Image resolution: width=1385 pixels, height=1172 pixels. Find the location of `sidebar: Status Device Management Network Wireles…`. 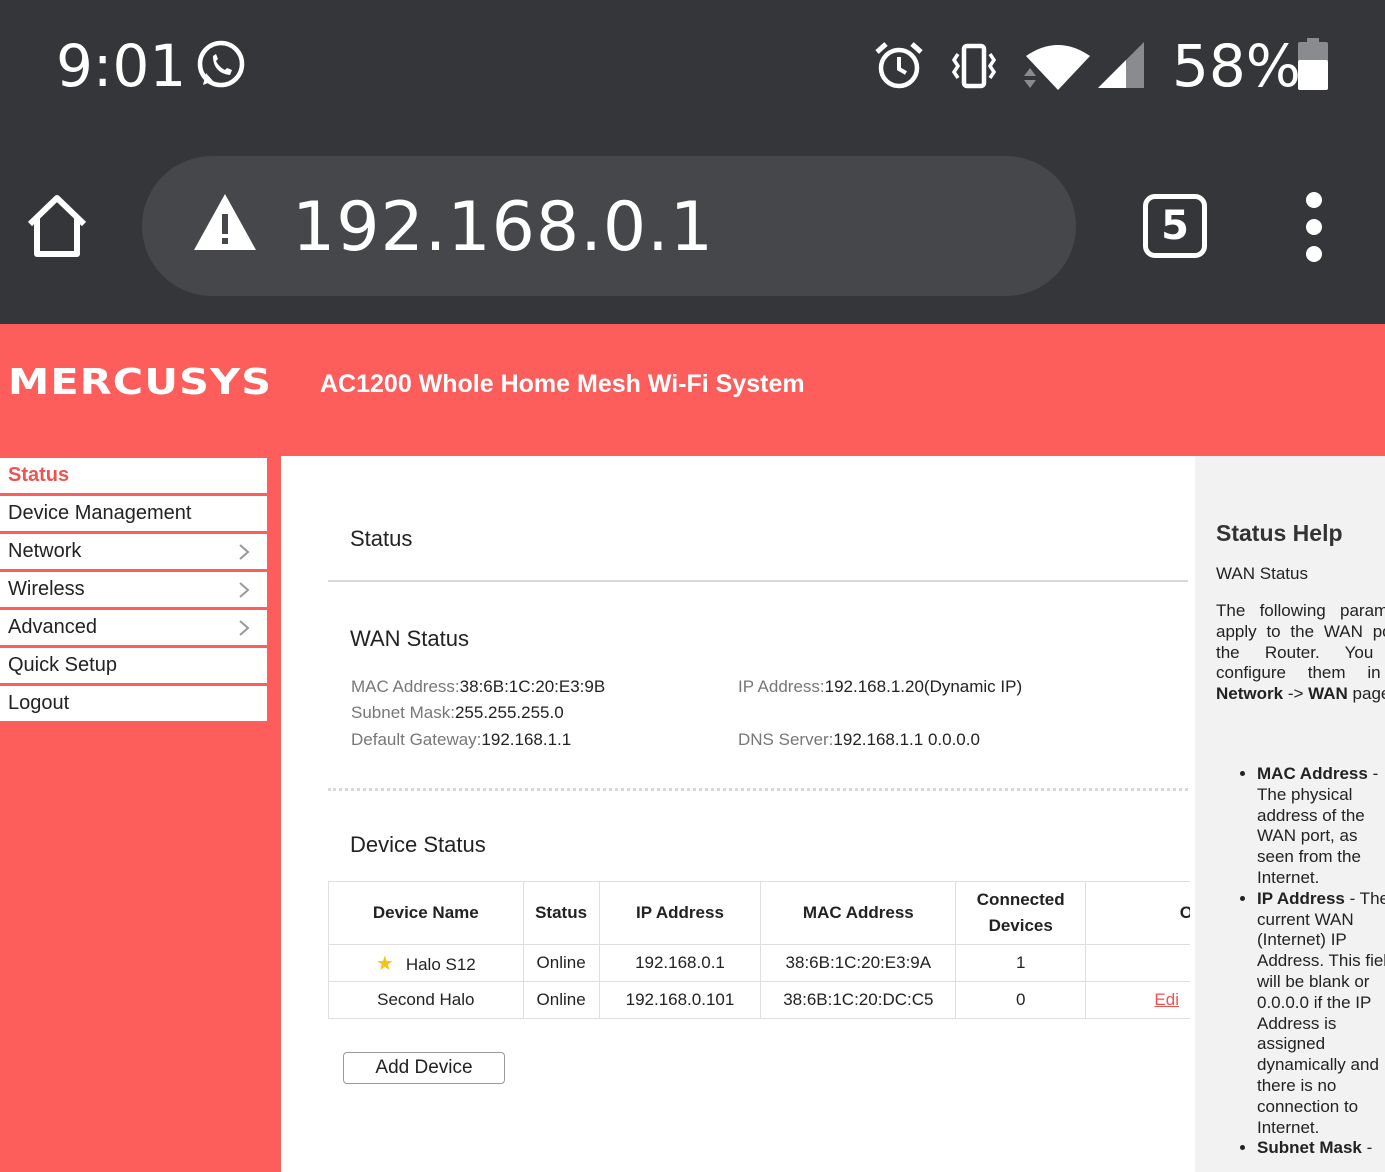

sidebar: Status Device Management Network Wireles… is located at coordinates (140, 814).